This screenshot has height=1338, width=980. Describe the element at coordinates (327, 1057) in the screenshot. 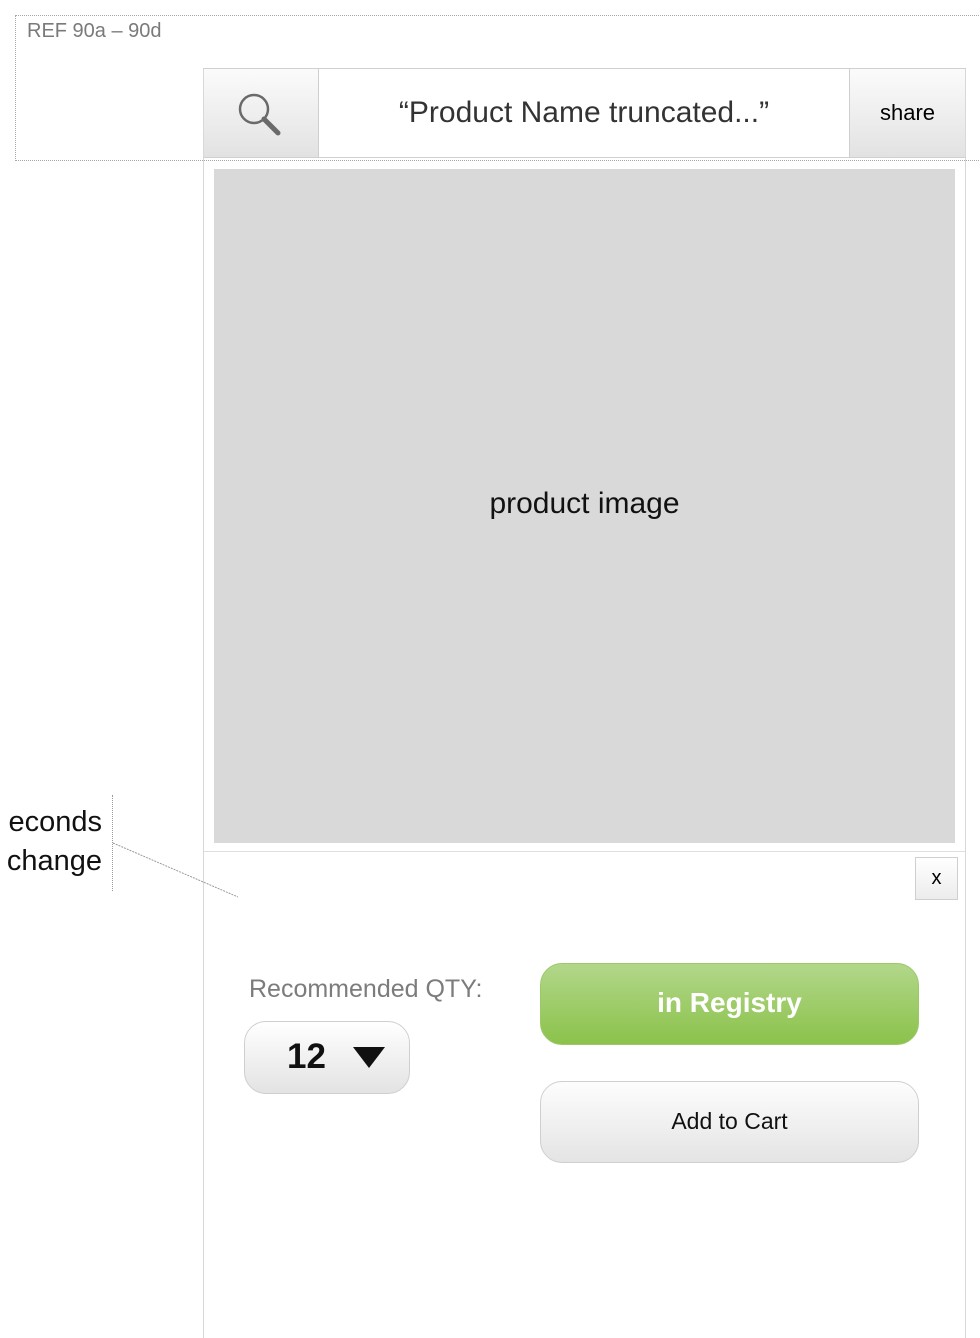

I see `quantity-select: 12` at that location.